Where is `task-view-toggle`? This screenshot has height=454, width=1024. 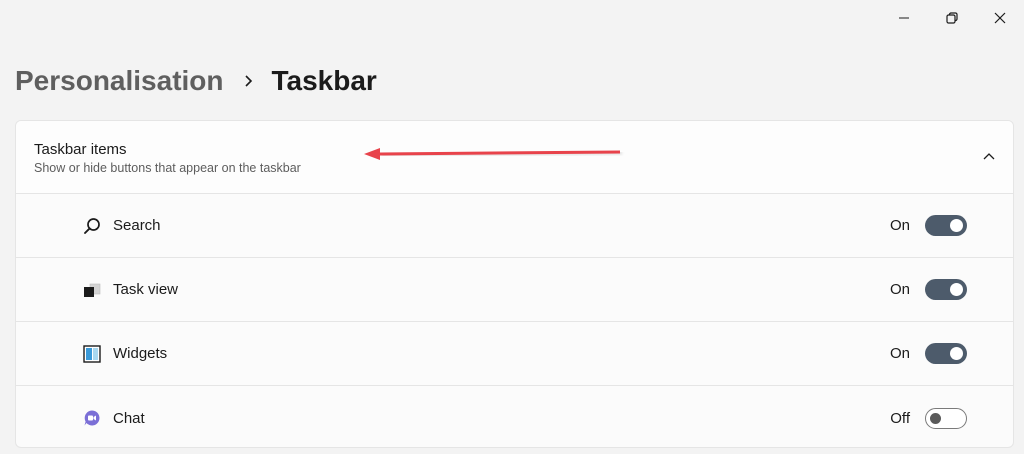
task-view-toggle is located at coordinates (946, 289).